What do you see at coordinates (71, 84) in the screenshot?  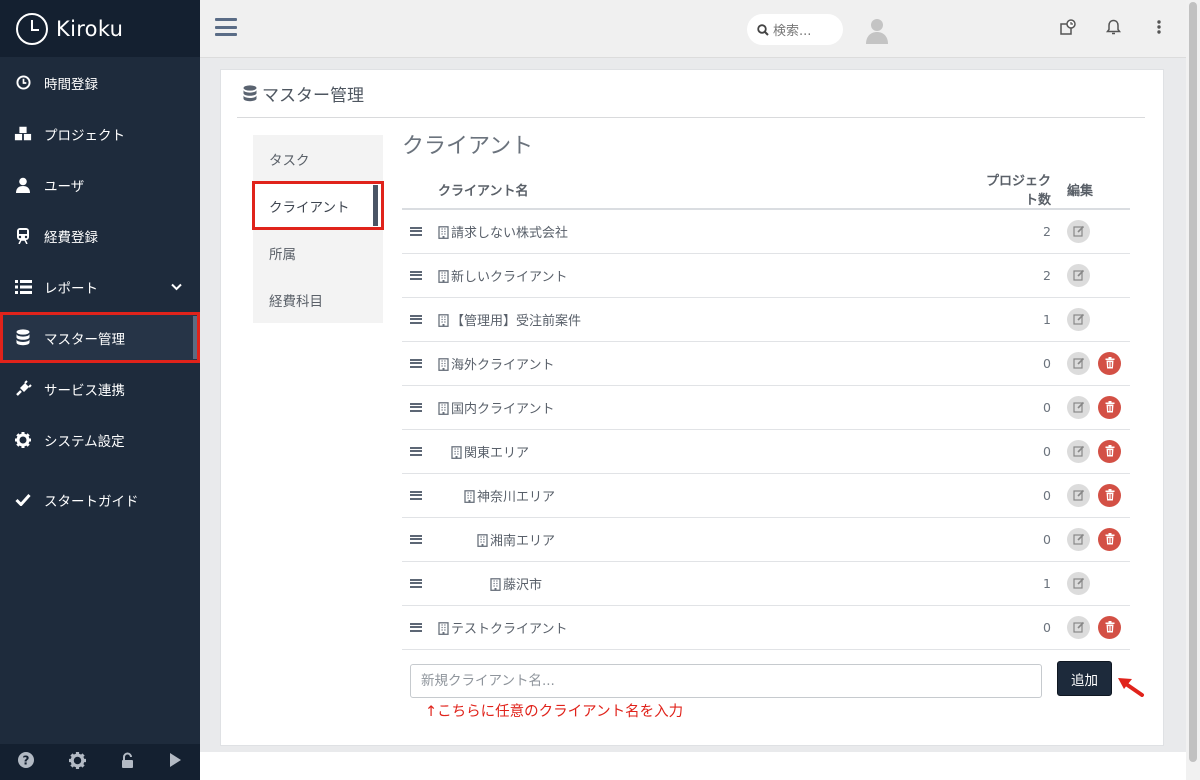 I see `sidebar-item-label: 時間登録` at bounding box center [71, 84].